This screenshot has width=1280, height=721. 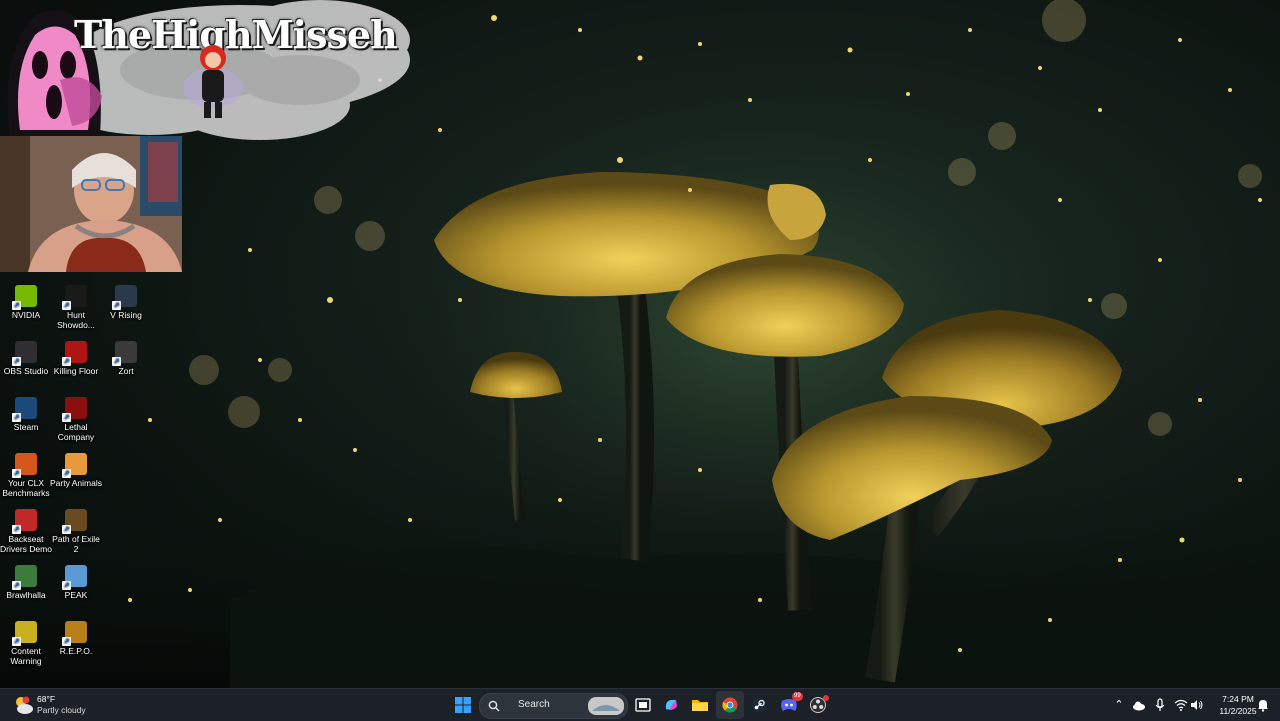 I want to click on partly-cloudy-icon, so click(x=24, y=705).